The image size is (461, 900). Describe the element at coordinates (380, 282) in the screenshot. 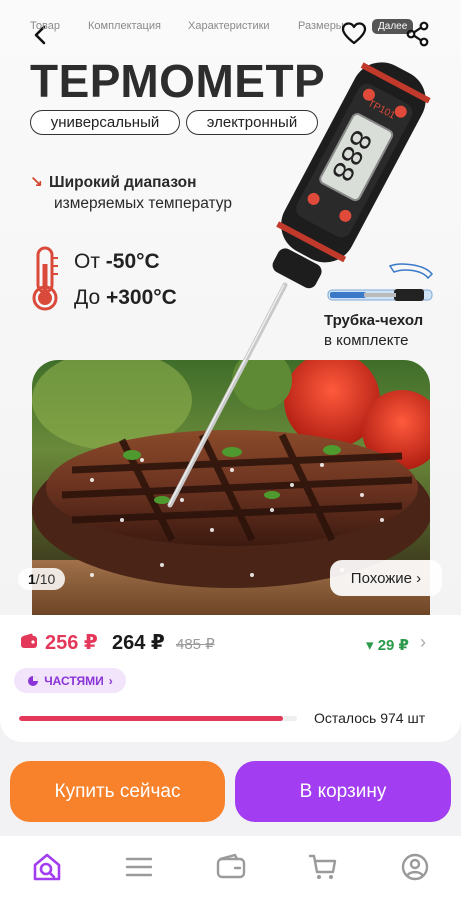

I see `case-tube-image` at that location.